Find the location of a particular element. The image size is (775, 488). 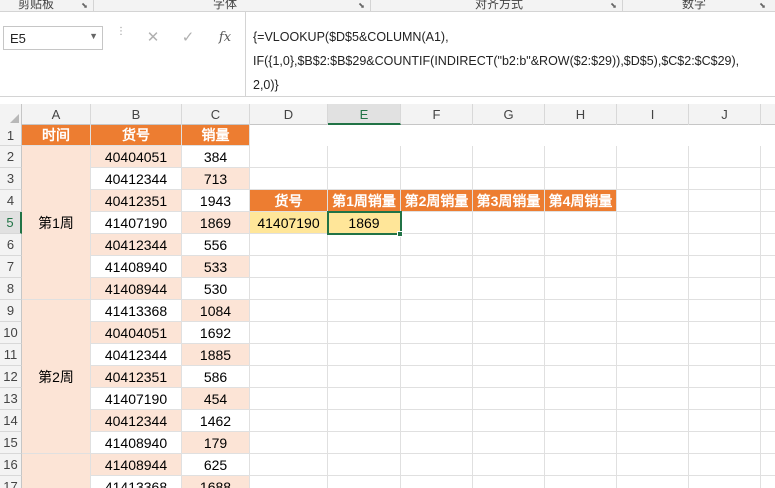

cell-b7: 41408940 is located at coordinates (136, 267).